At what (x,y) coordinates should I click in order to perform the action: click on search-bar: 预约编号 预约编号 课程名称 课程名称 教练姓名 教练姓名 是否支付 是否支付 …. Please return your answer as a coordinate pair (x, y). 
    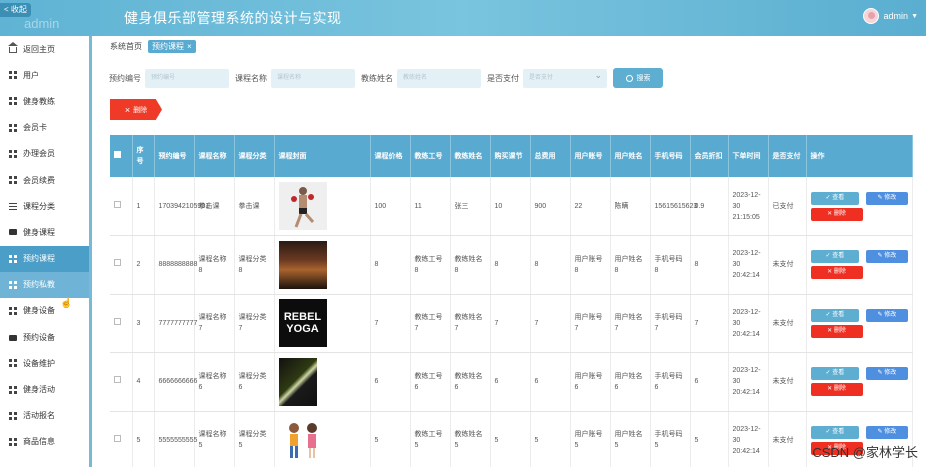
    Looking at the image, I should click on (386, 77).